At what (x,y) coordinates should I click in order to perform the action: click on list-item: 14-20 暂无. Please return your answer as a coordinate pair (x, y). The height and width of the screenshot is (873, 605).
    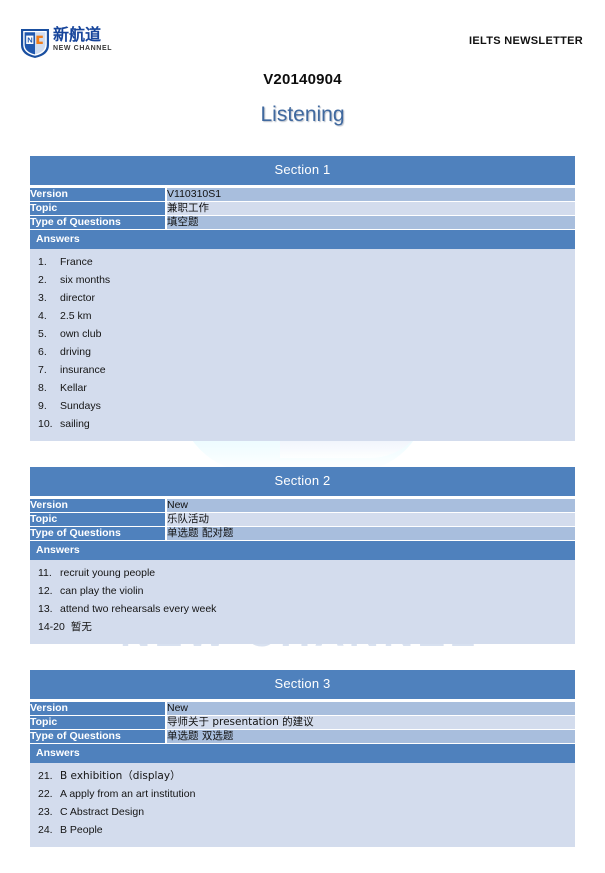
    Looking at the image, I should click on (302, 627).